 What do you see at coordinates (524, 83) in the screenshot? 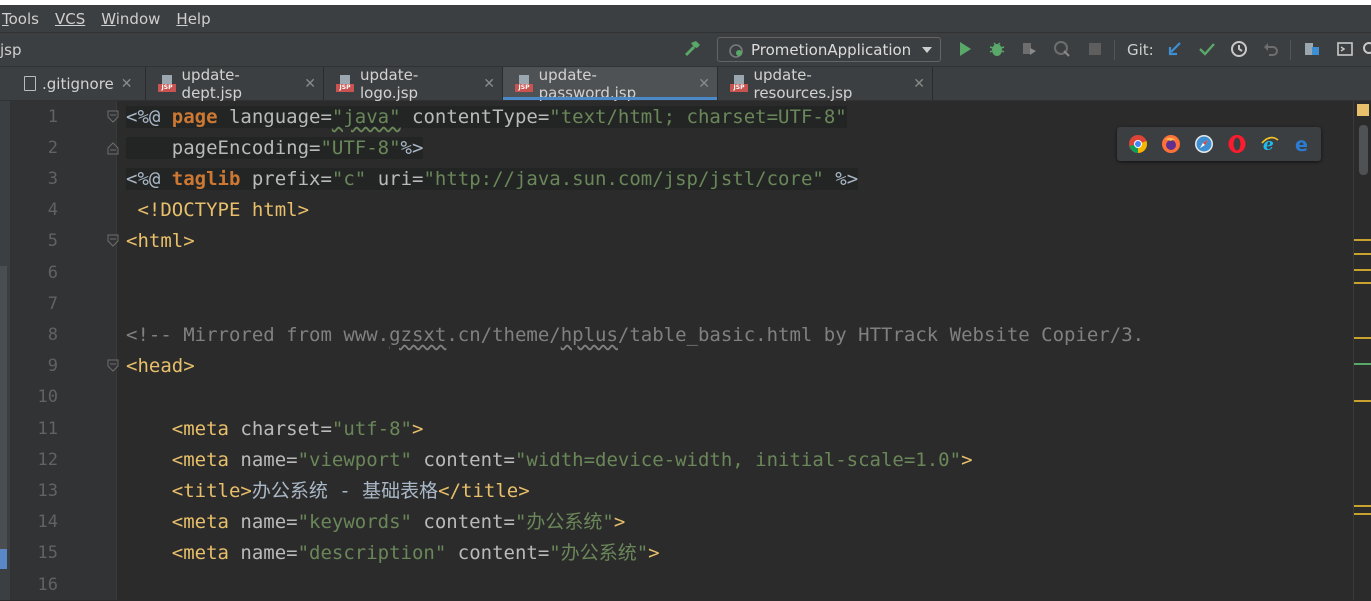
I see `jsp-file-icon: JSP` at bounding box center [524, 83].